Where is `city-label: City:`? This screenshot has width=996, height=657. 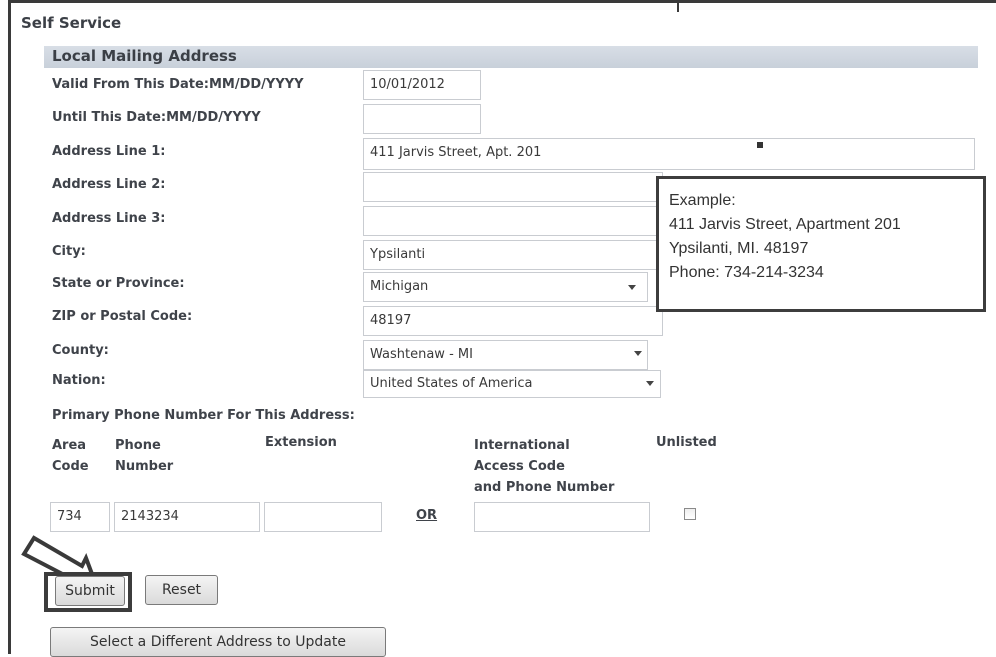 city-label: City: is located at coordinates (69, 251).